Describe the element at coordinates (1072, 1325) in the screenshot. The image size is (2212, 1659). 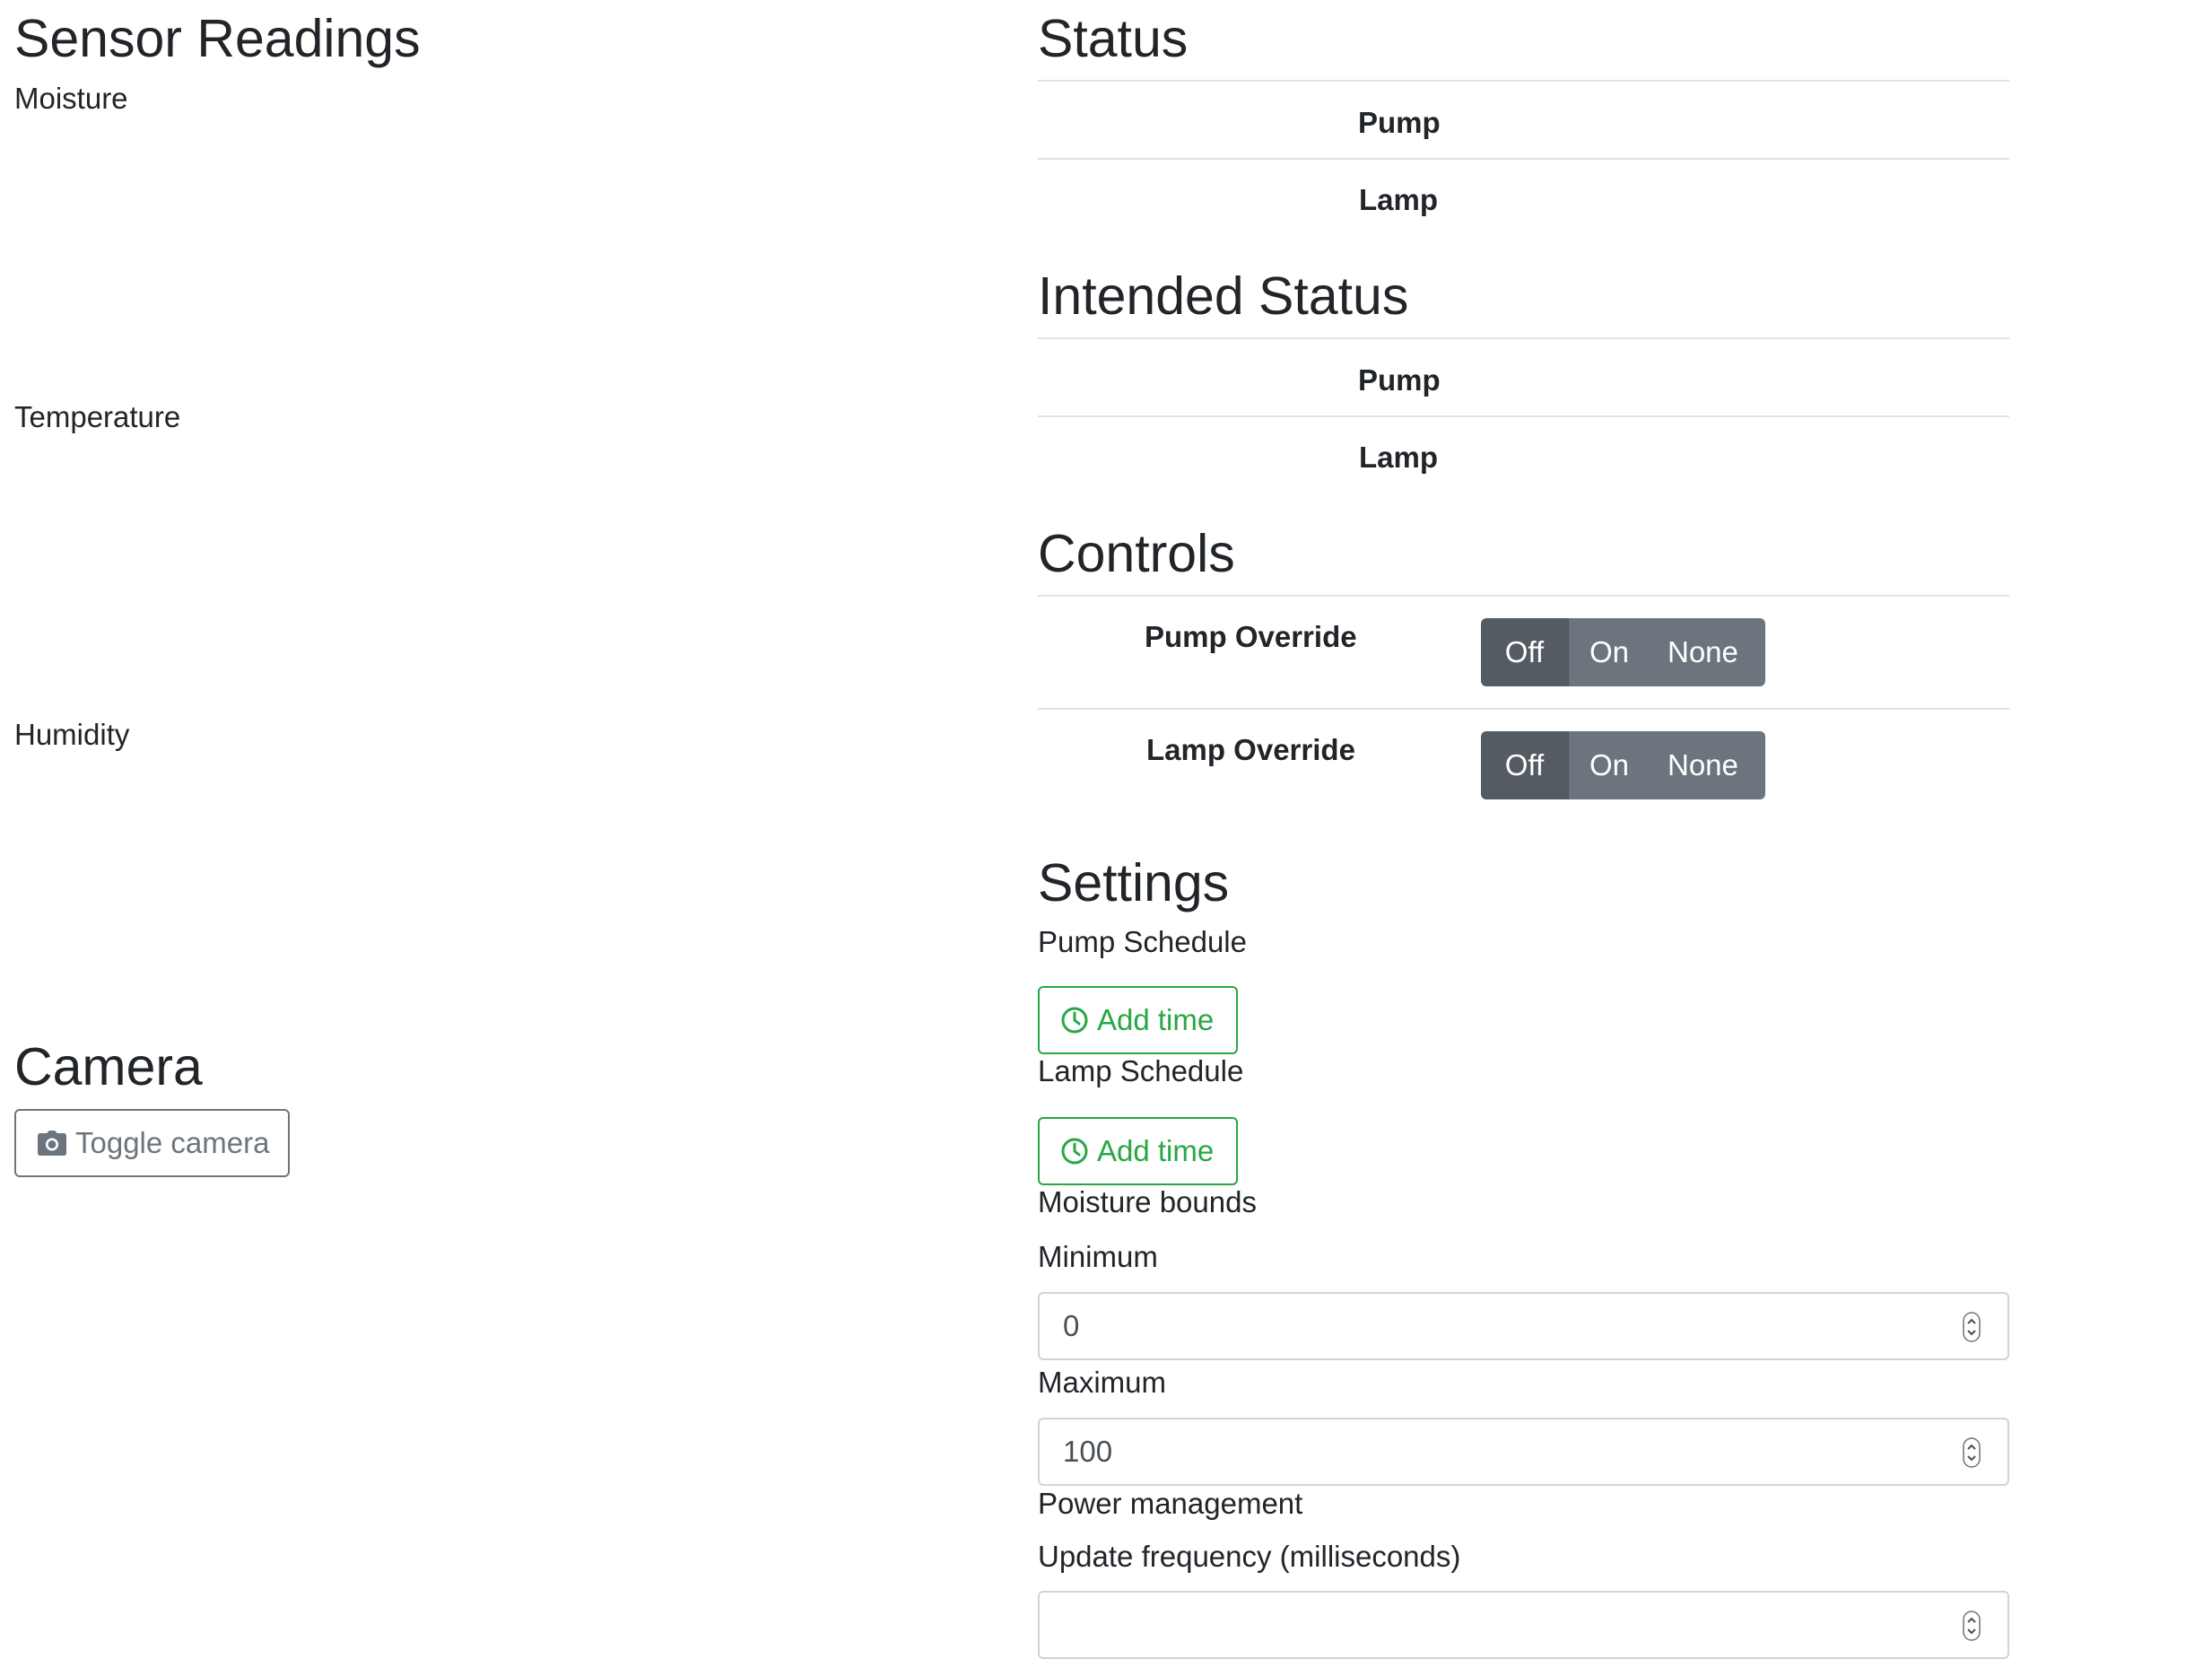
I see `minimum-value: 0` at that location.